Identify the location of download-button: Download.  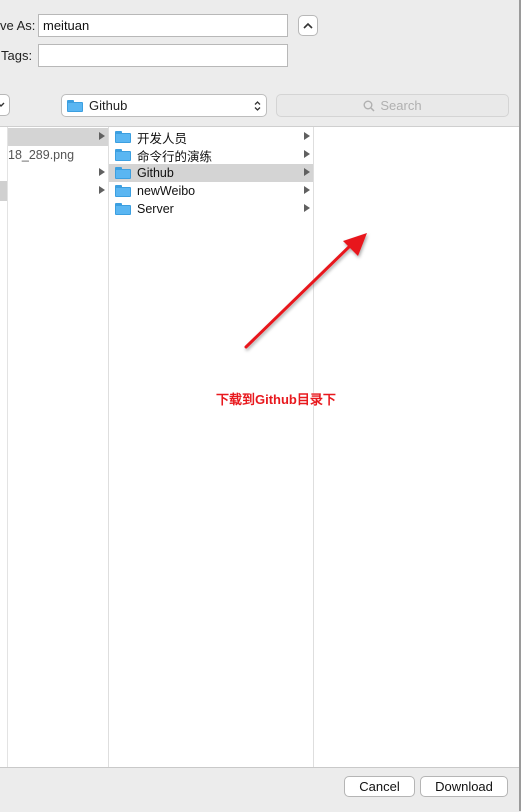
(464, 786).